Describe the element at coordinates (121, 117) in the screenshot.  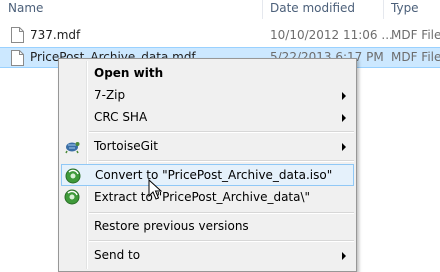
I see `menu-item-label: CRC SHA` at that location.